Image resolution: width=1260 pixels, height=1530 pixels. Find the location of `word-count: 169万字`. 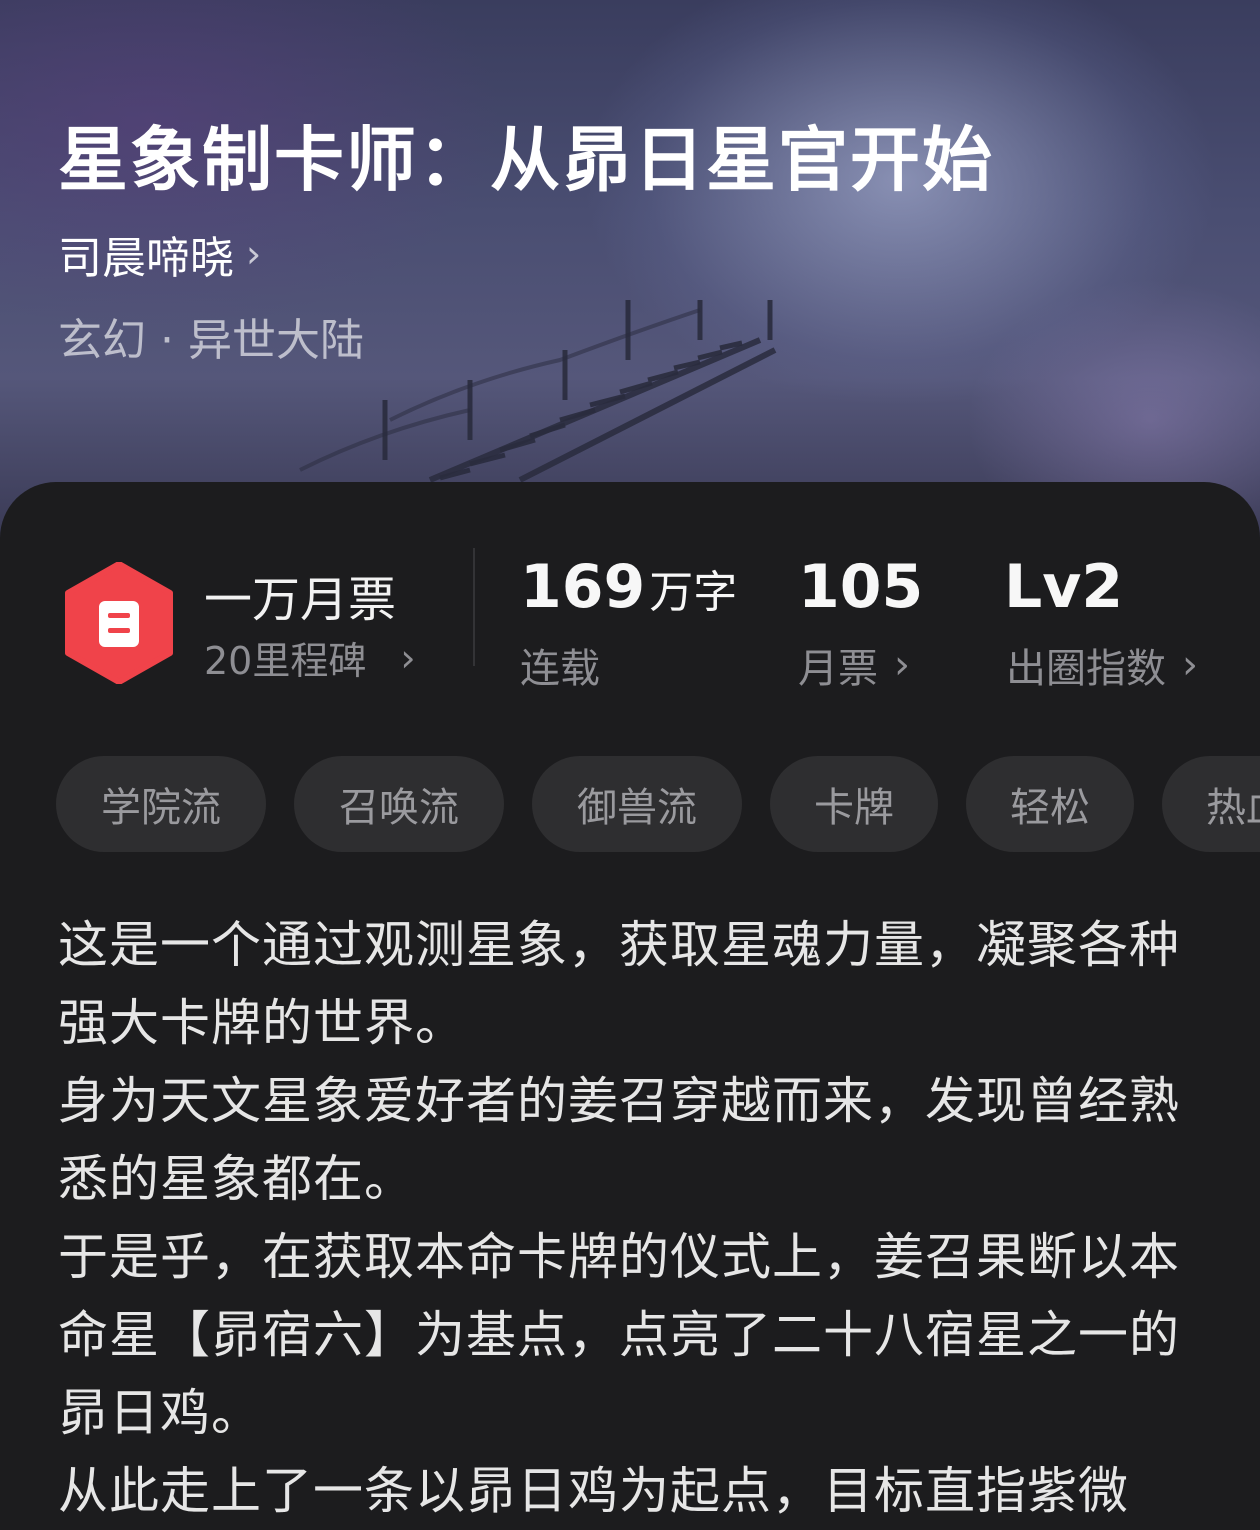

word-count: 169万字 is located at coordinates (628, 587).